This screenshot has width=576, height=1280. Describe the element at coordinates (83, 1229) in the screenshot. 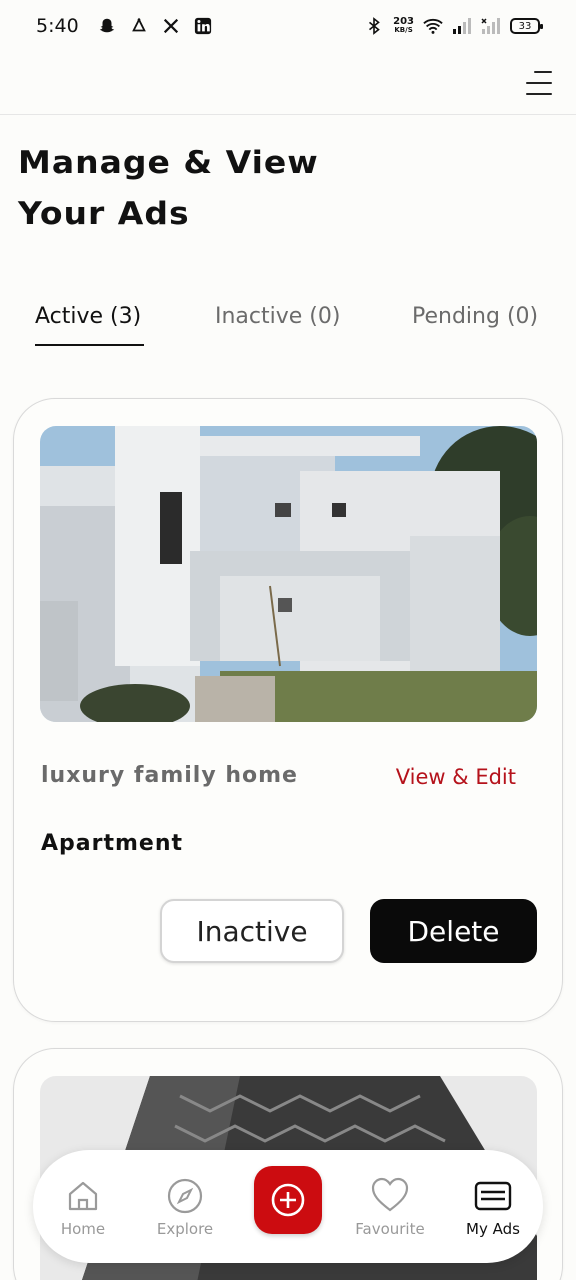

I see `nav-home-label: Home` at that location.